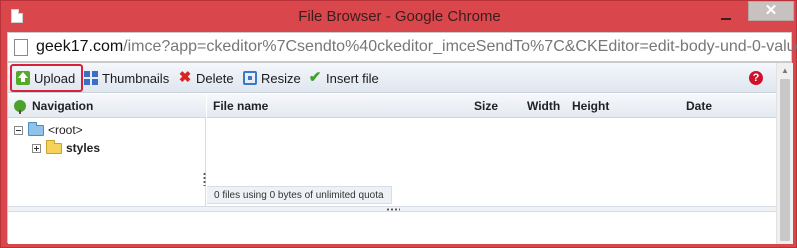  I want to click on title-bar: File Browser - Google Chrome ✕, so click(399, 16).